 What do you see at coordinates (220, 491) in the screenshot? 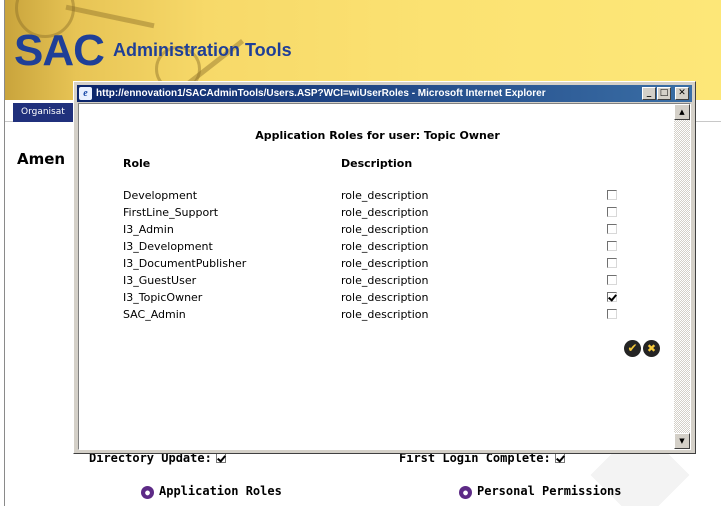
I see `application-roles-label: Application Roles` at bounding box center [220, 491].